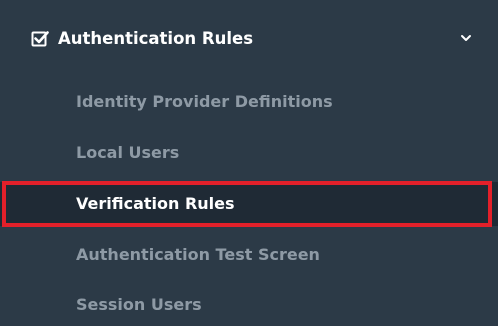 The image size is (498, 326). Describe the element at coordinates (249, 304) in the screenshot. I see `menu-item-session-users: Session Users` at that location.